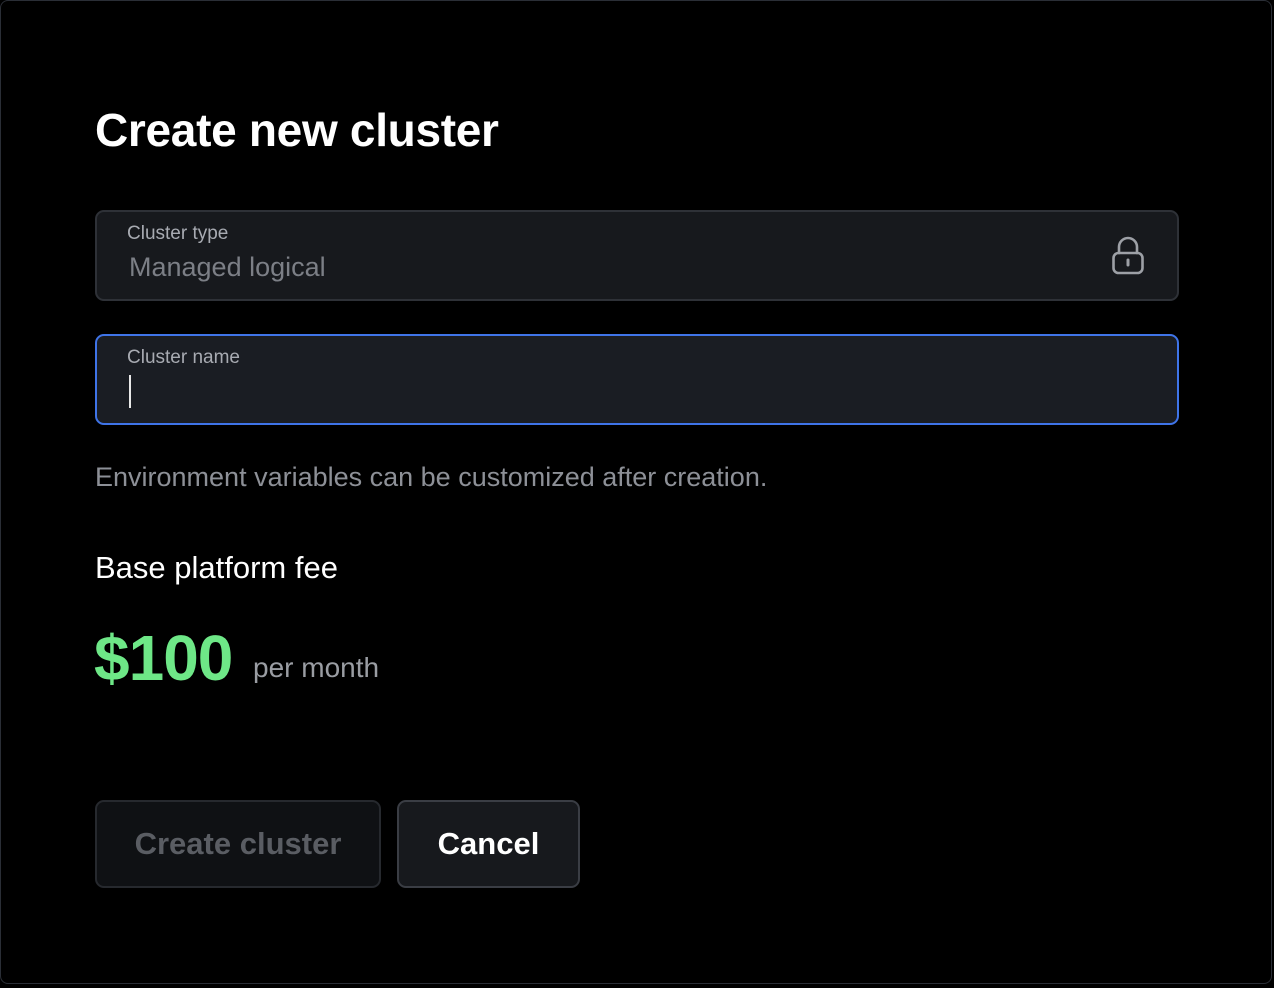 The width and height of the screenshot is (1274, 988). Describe the element at coordinates (216, 567) in the screenshot. I see `base-fee-label: Base platform fee` at that location.